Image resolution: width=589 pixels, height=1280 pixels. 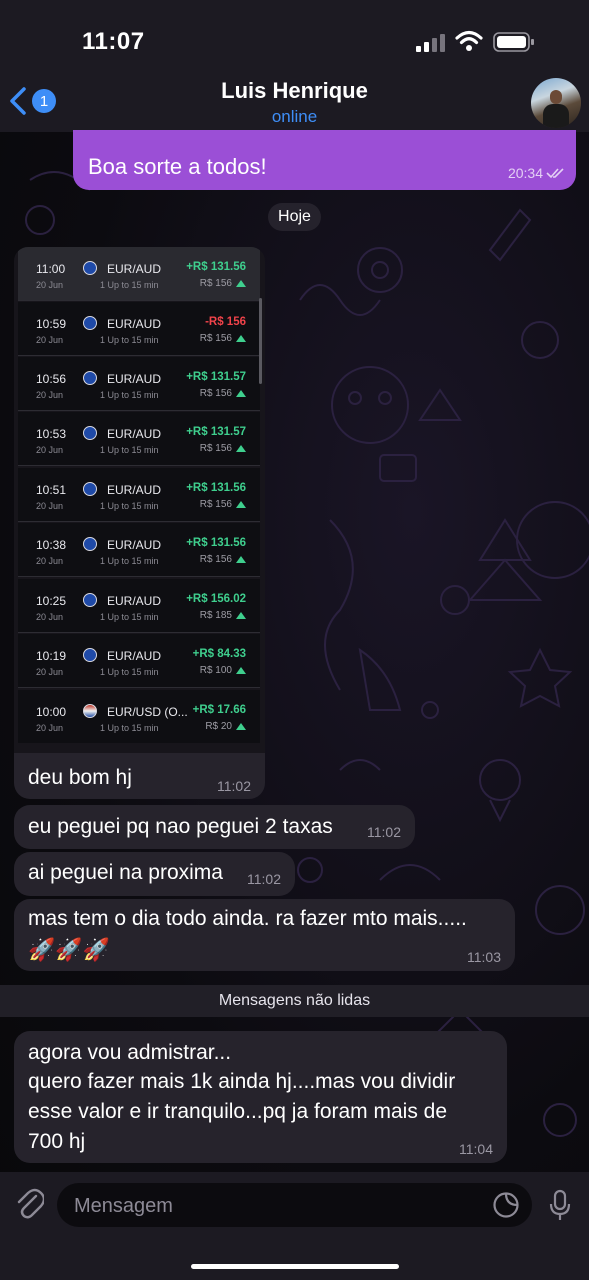 What do you see at coordinates (219, 654) in the screenshot?
I see `trade-result: +R$ 84.33` at bounding box center [219, 654].